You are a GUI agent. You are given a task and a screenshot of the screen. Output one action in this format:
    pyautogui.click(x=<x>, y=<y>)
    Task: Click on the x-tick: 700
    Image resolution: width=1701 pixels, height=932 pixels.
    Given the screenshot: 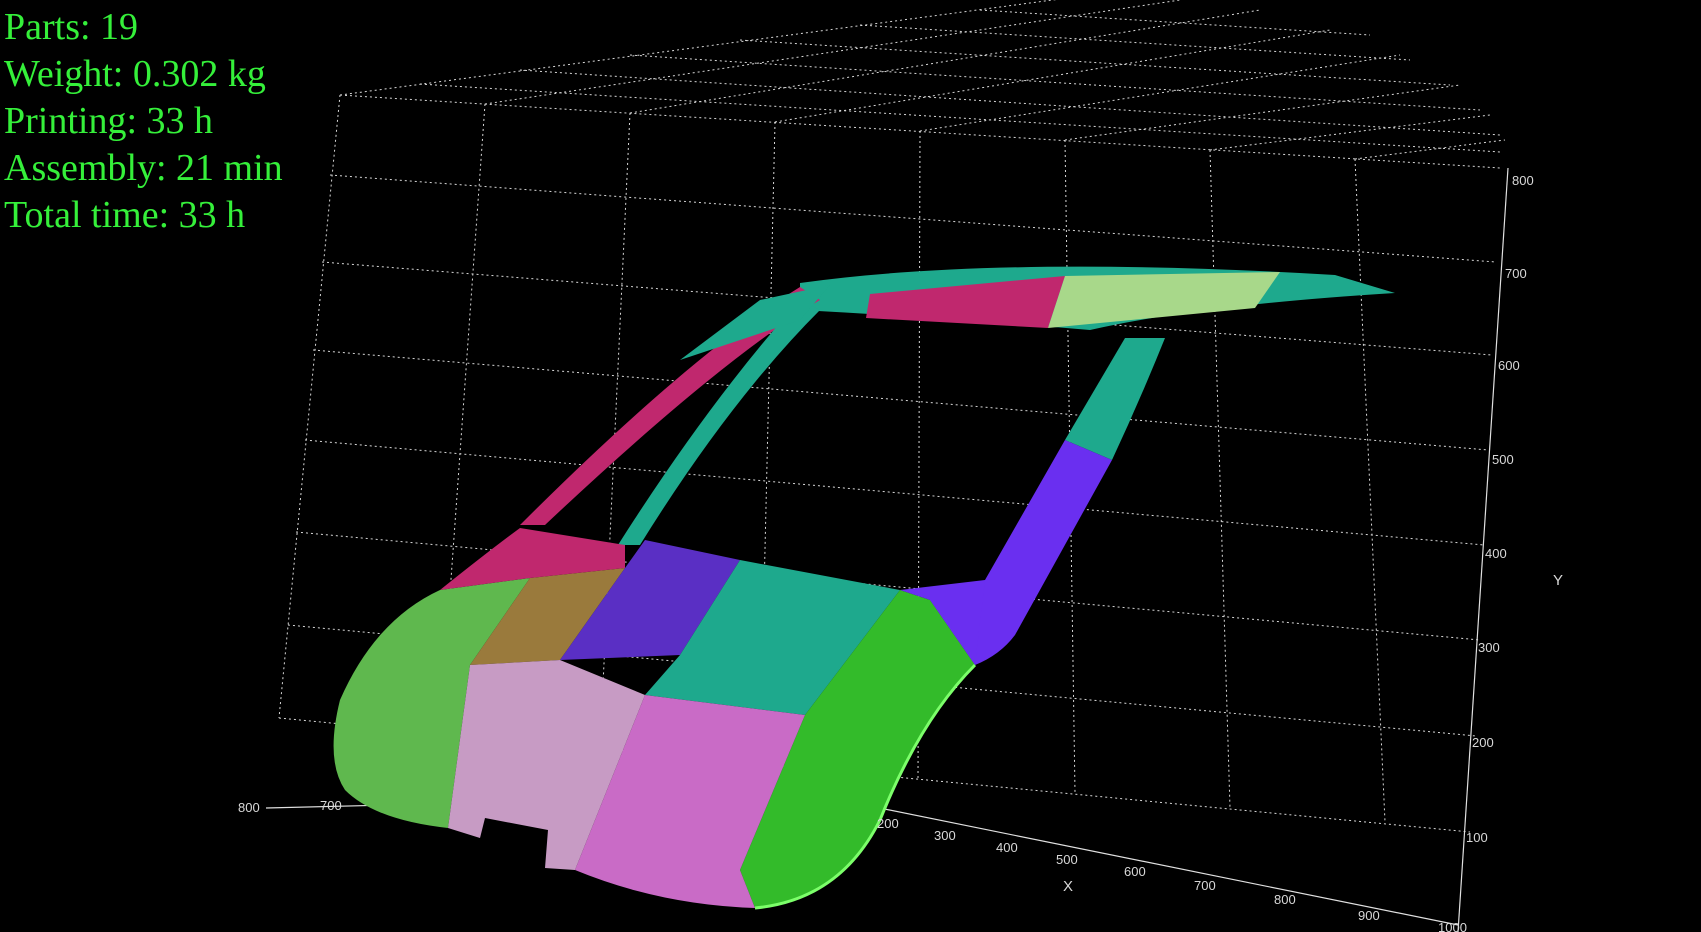 What is the action you would take?
    pyautogui.click(x=1205, y=885)
    